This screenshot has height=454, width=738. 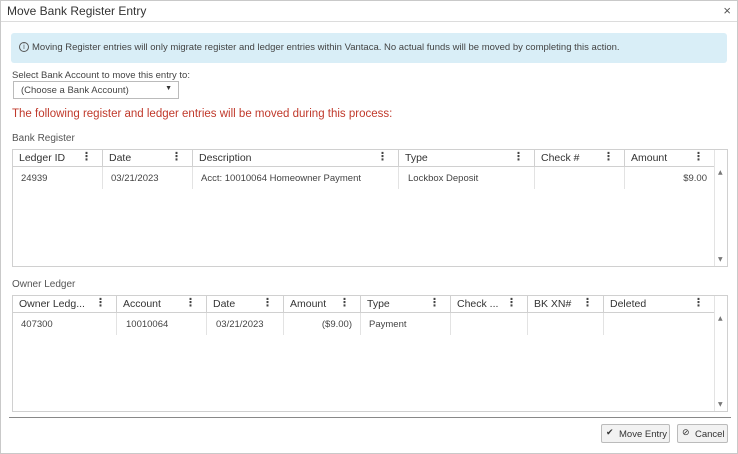 I want to click on cell-type: Payment, so click(x=388, y=324).